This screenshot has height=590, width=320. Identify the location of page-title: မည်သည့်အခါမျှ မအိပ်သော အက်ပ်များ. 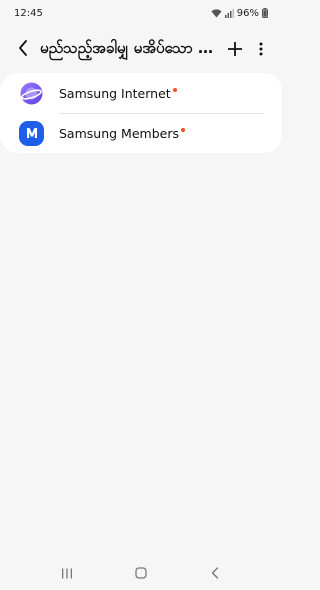
(131, 48).